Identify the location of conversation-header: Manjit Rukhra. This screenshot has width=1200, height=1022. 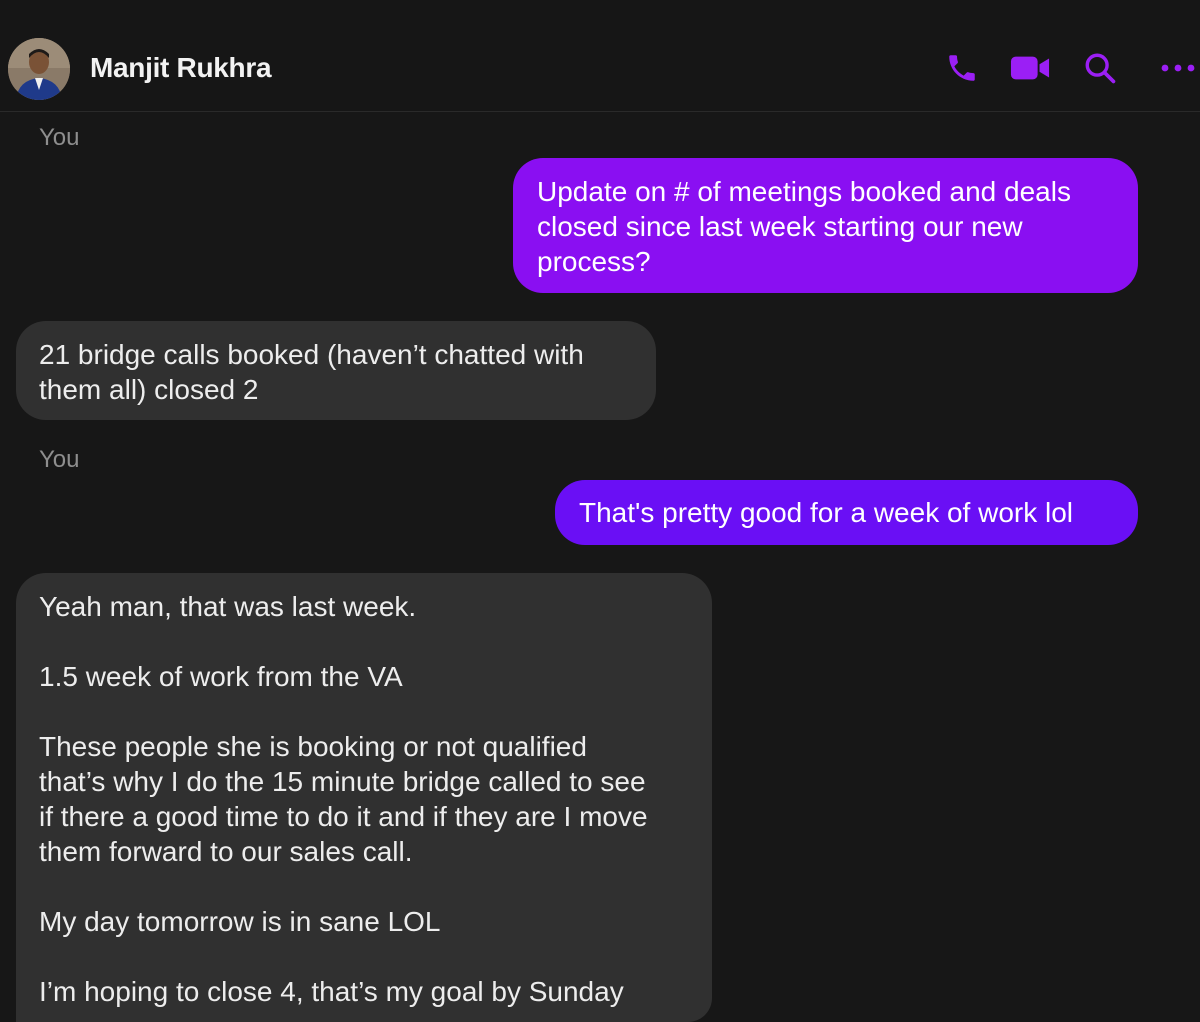
(600, 56).